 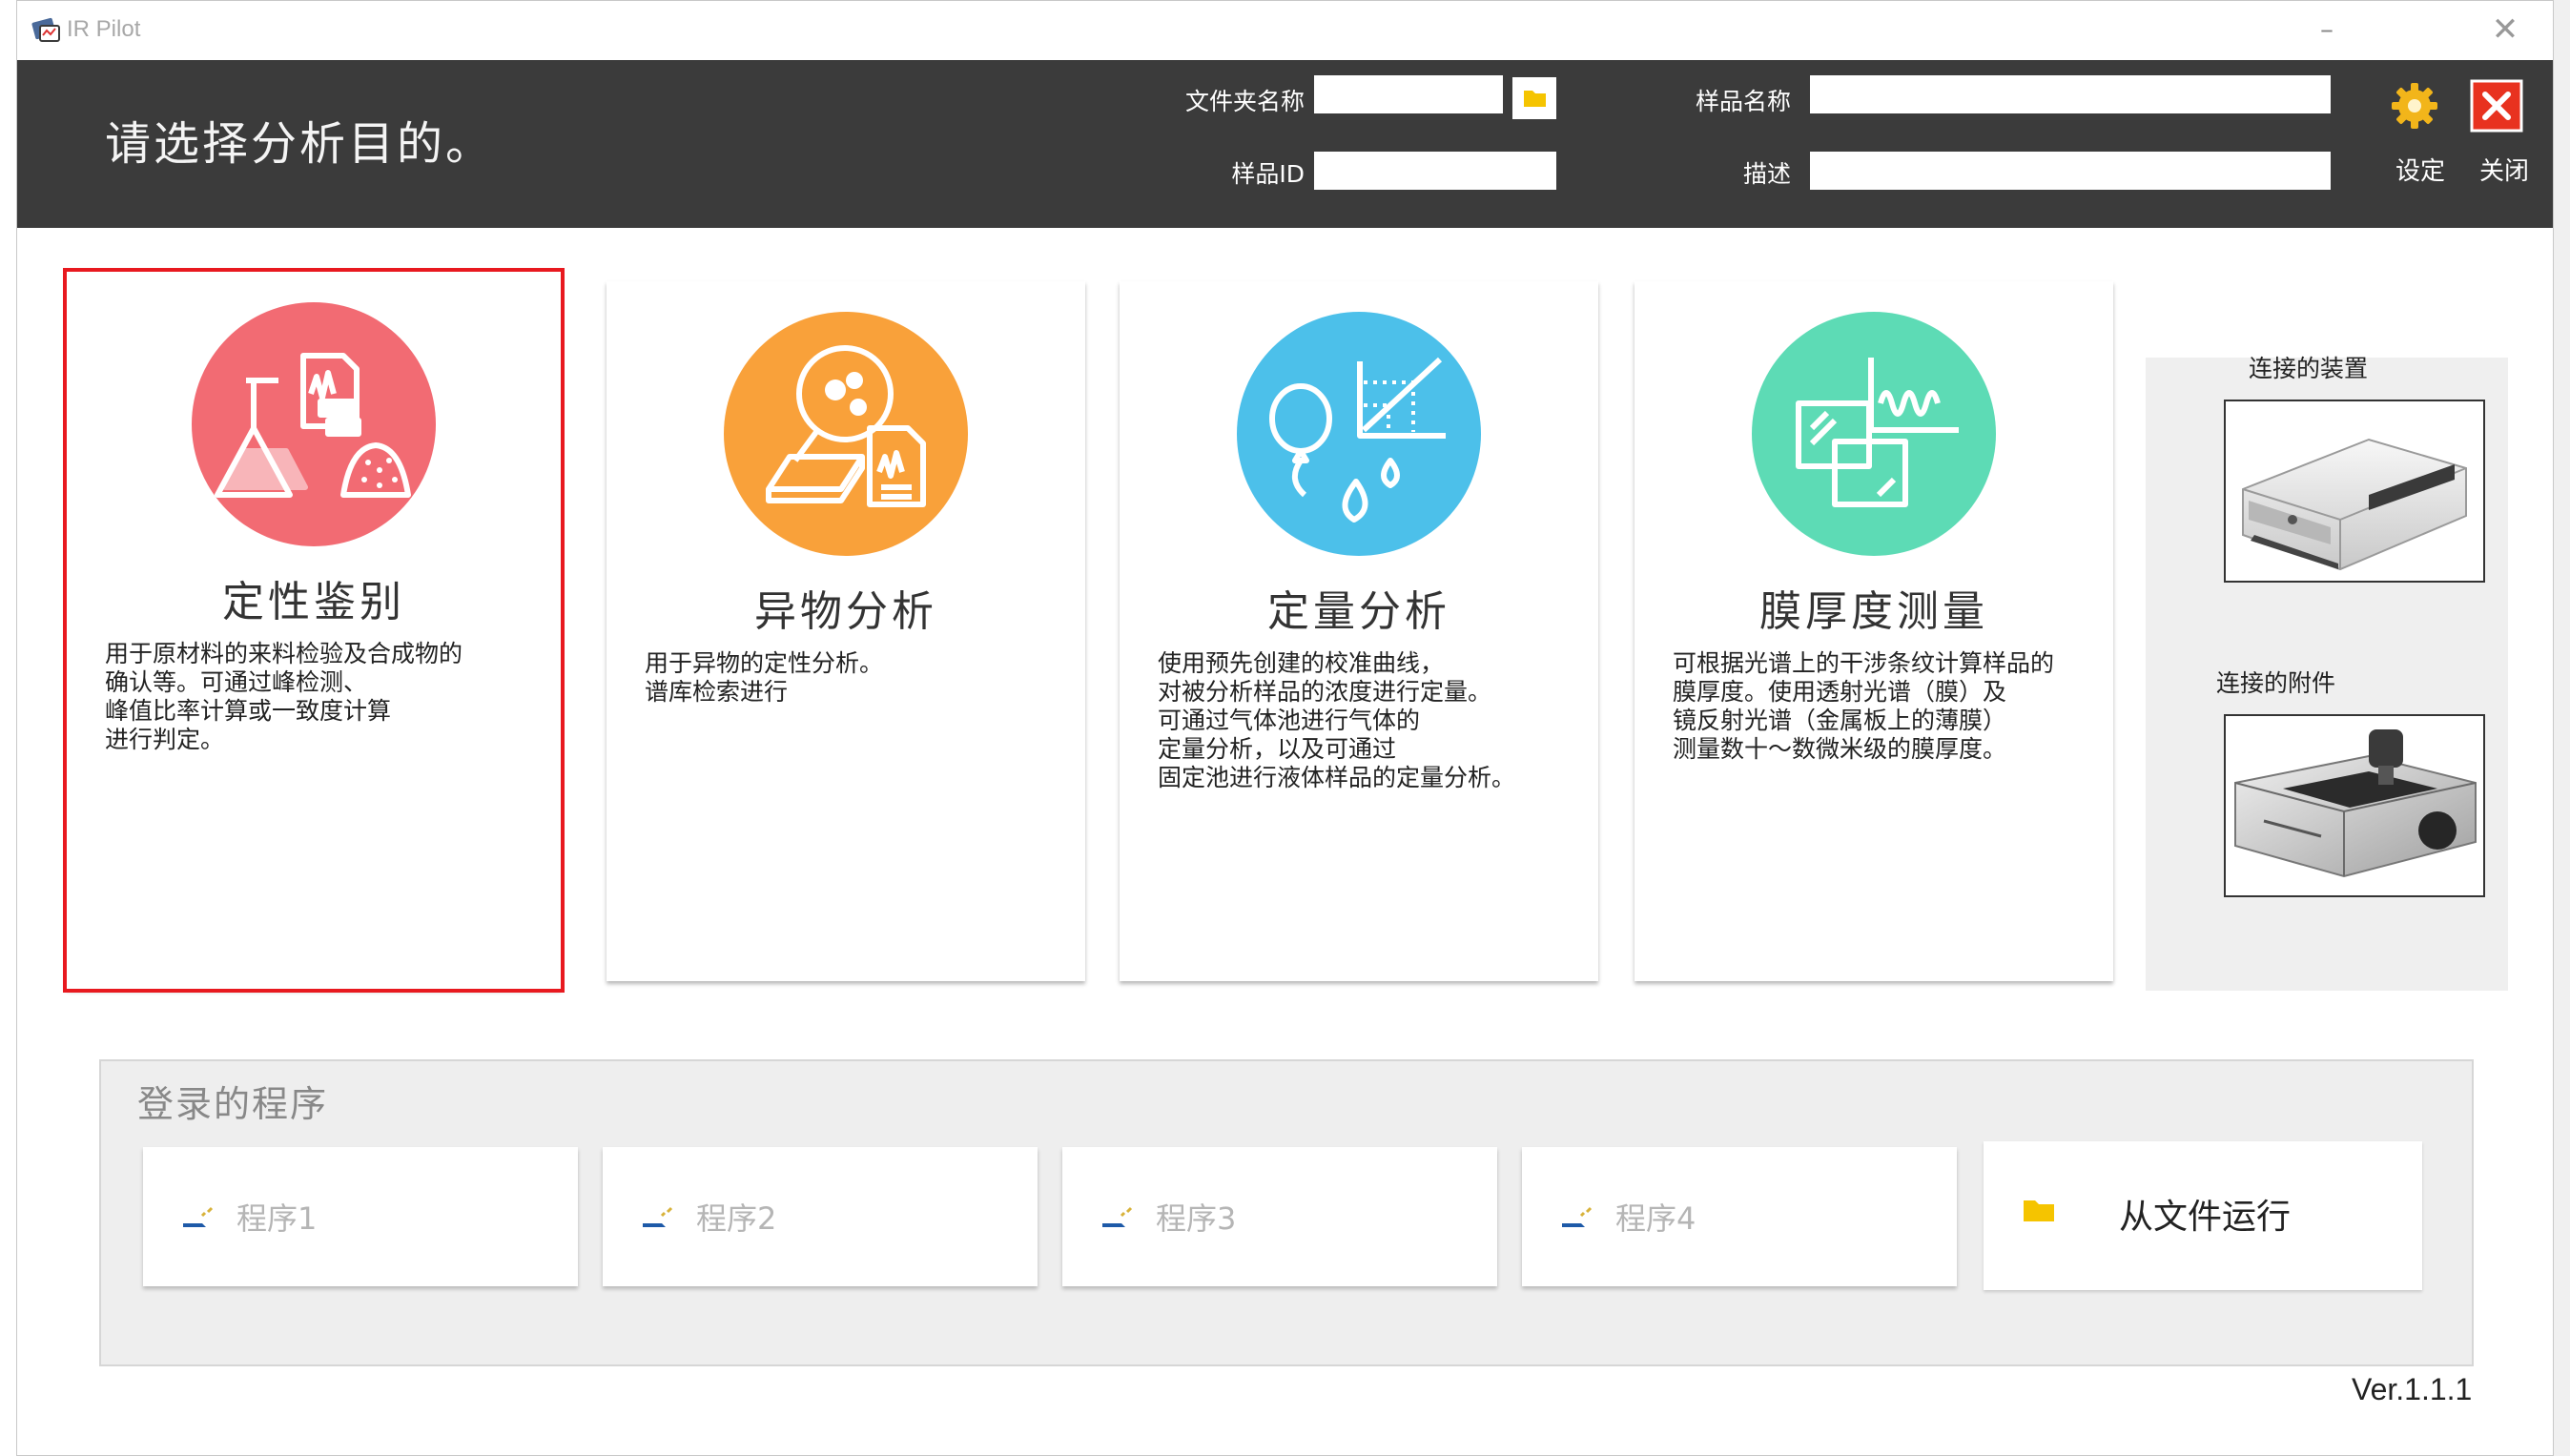 I want to click on sample-id-label: 样品ID, so click(x=1268, y=174).